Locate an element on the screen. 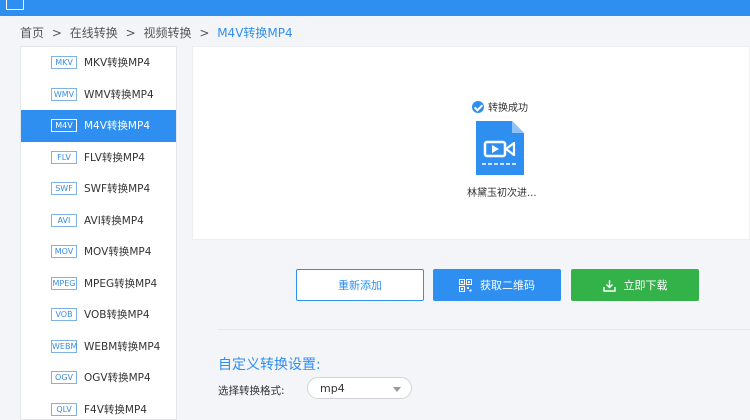 This screenshot has height=420, width=750. format-badge: AVI is located at coordinates (64, 220).